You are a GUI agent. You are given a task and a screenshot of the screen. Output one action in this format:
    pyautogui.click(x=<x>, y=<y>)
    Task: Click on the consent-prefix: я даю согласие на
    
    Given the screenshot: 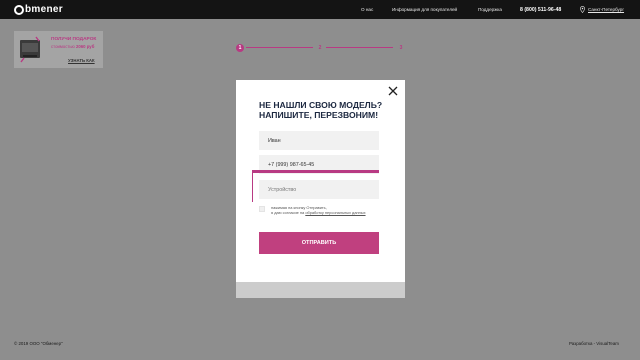 What is the action you would take?
    pyautogui.click(x=288, y=212)
    